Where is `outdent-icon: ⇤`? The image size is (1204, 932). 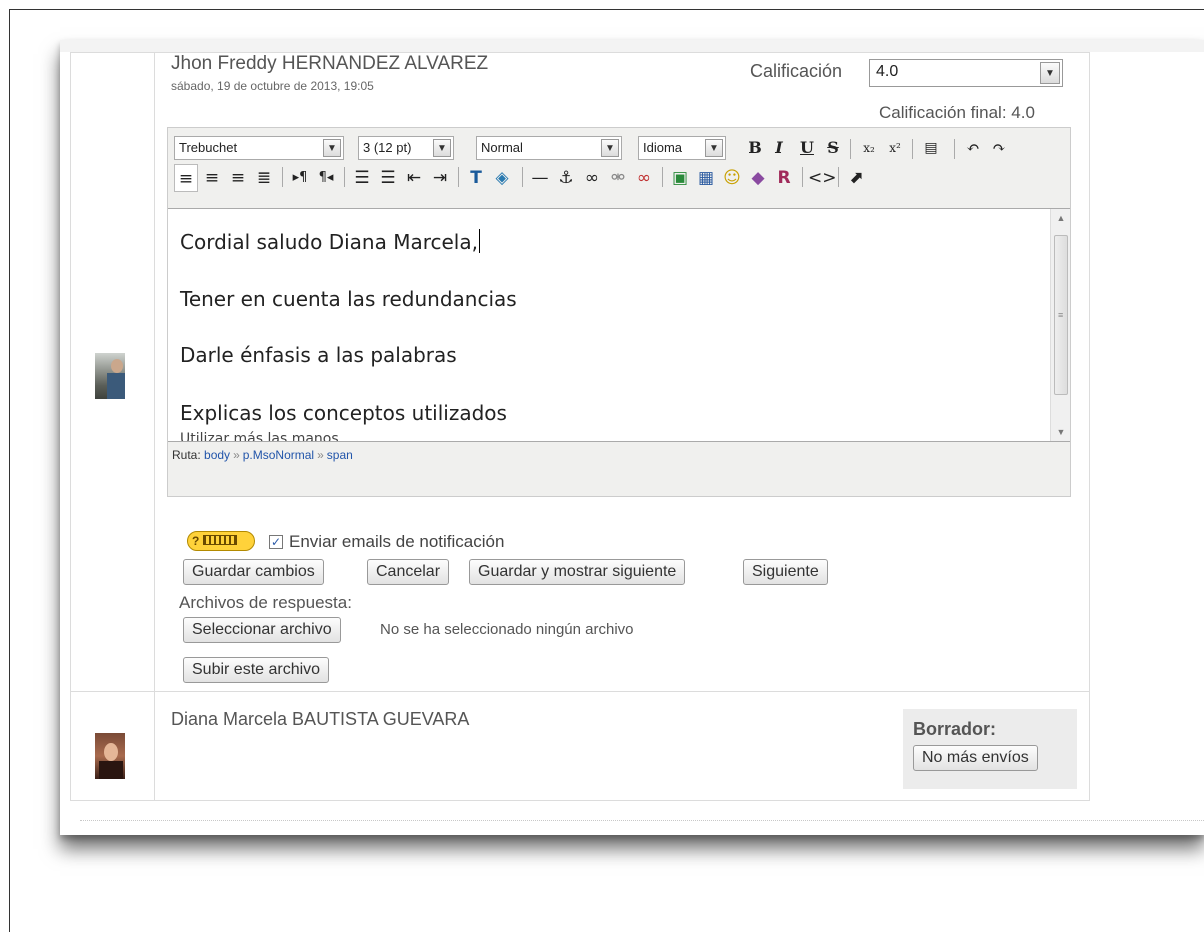
outdent-icon: ⇤ is located at coordinates (414, 178).